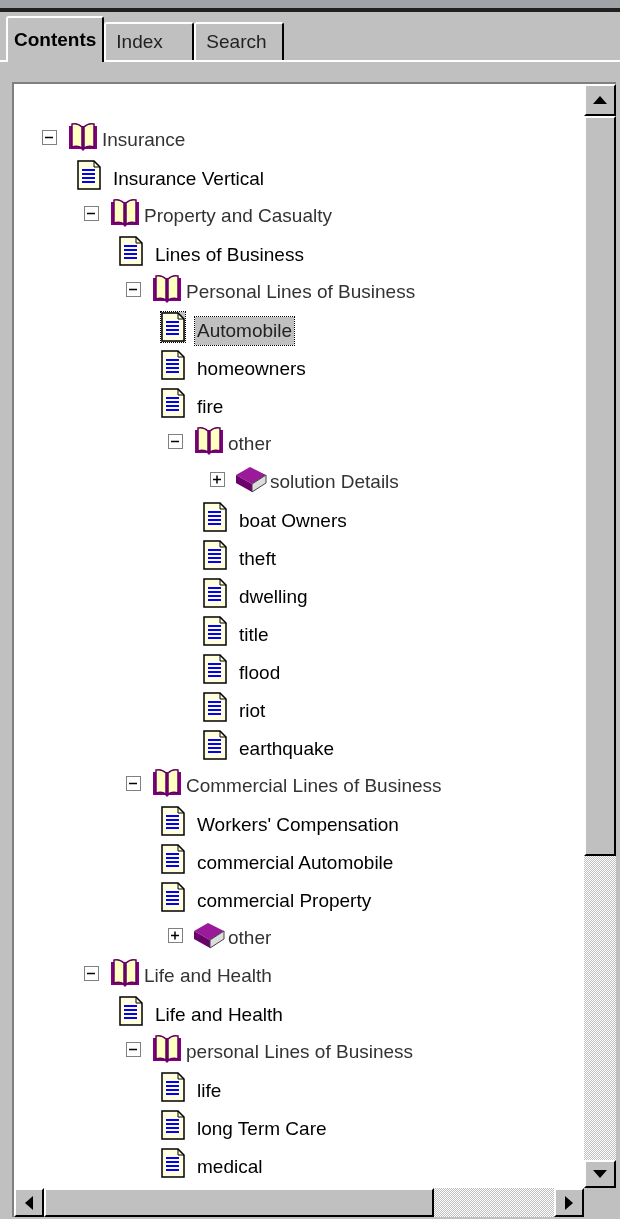  I want to click on right-arrow-icon, so click(569, 1202).